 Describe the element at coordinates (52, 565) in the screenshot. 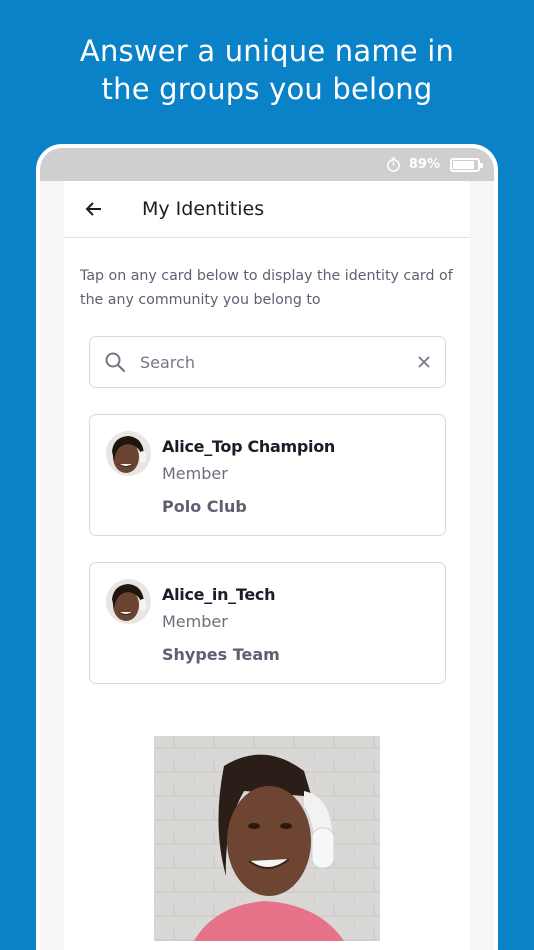

I see `screen-left-margin` at that location.